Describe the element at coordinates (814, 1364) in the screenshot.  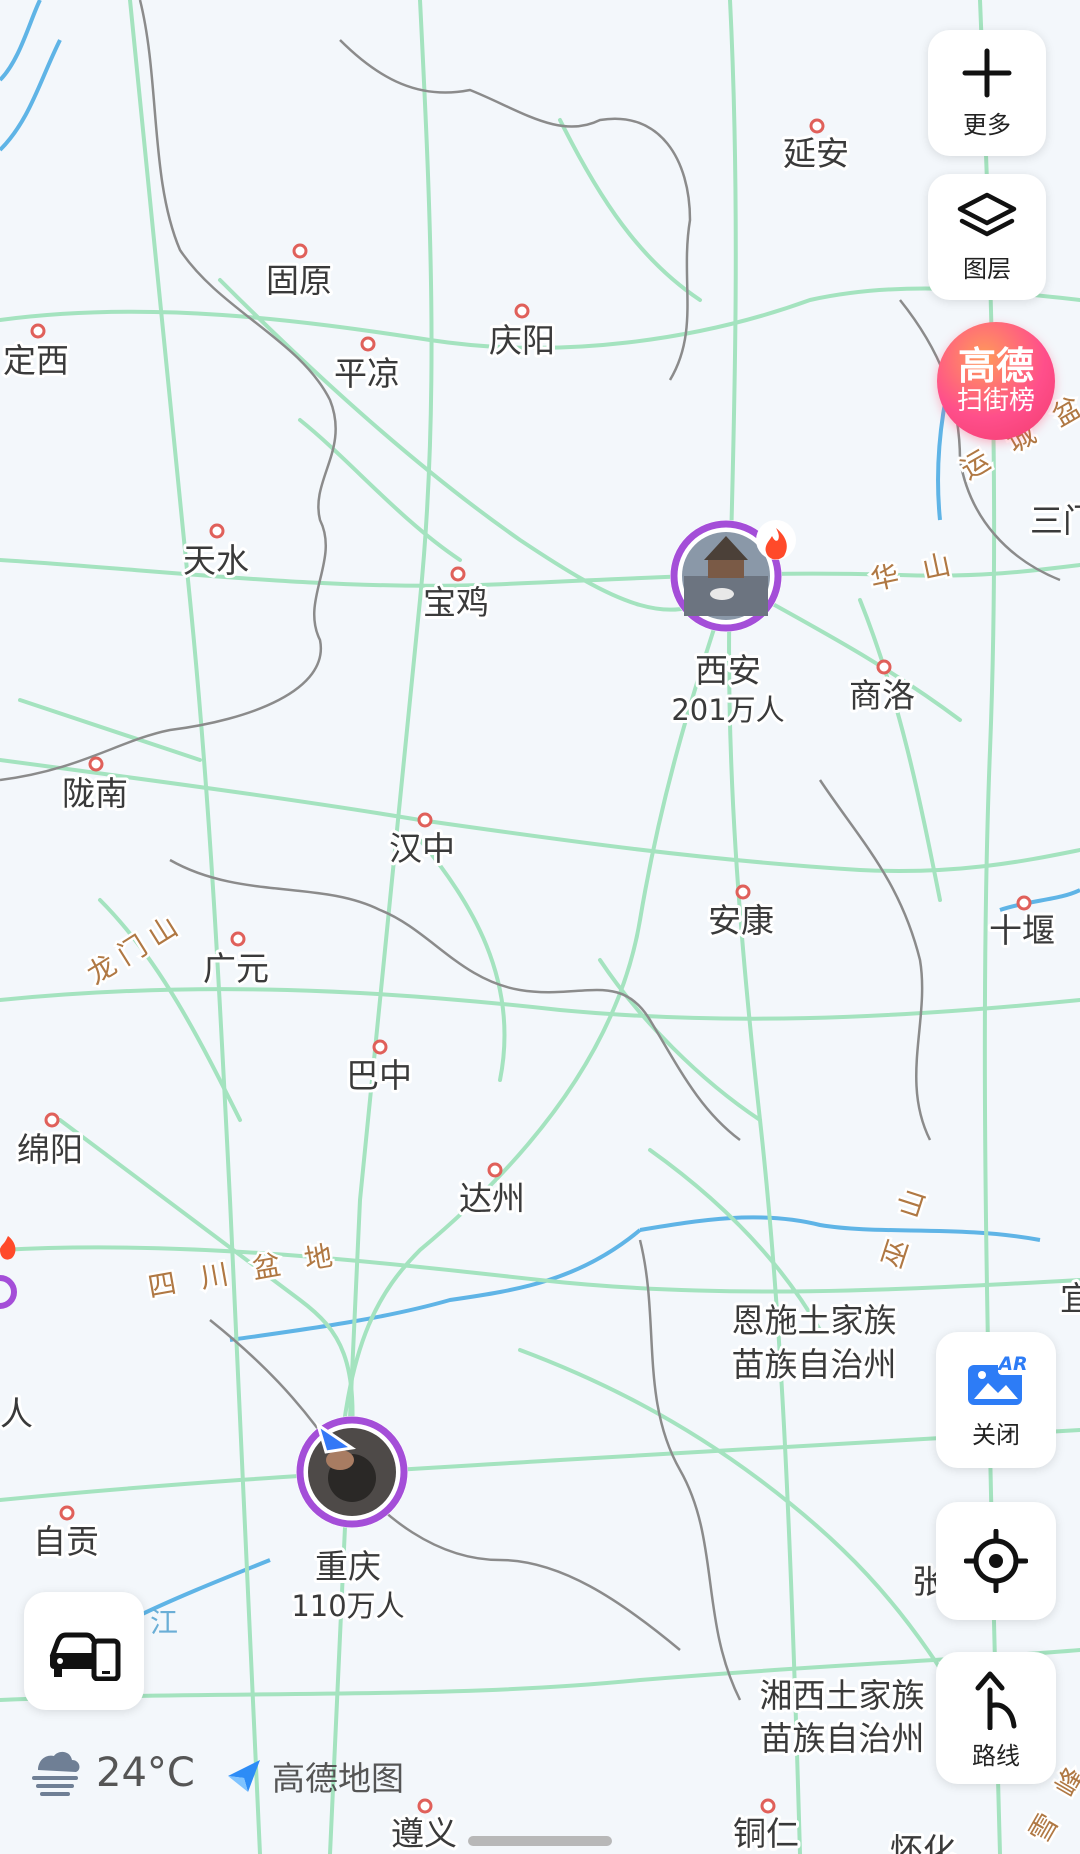
I see `city-label-enshi-2: 苗族自治州` at that location.